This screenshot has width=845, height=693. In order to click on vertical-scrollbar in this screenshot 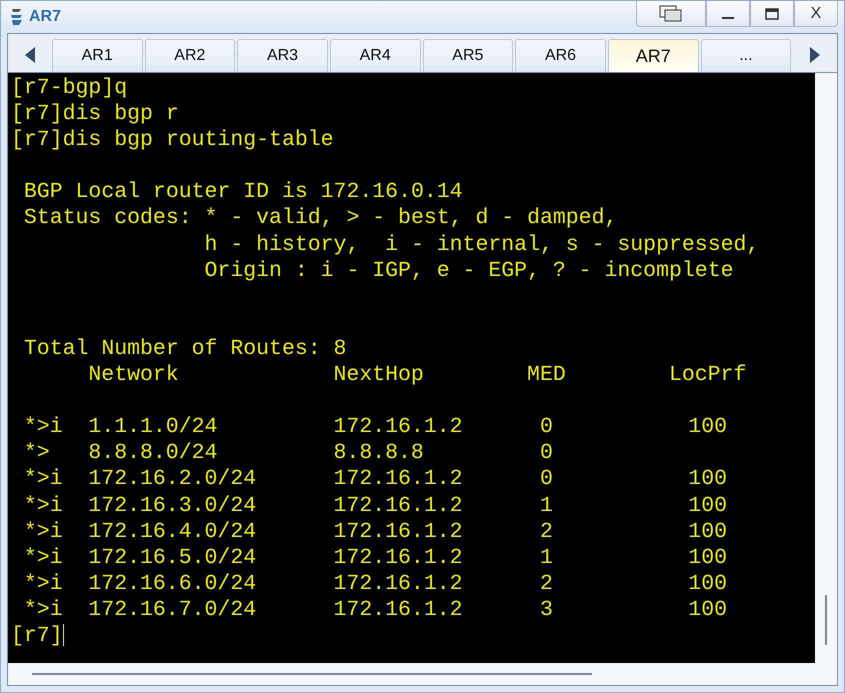, I will do `click(826, 368)`.